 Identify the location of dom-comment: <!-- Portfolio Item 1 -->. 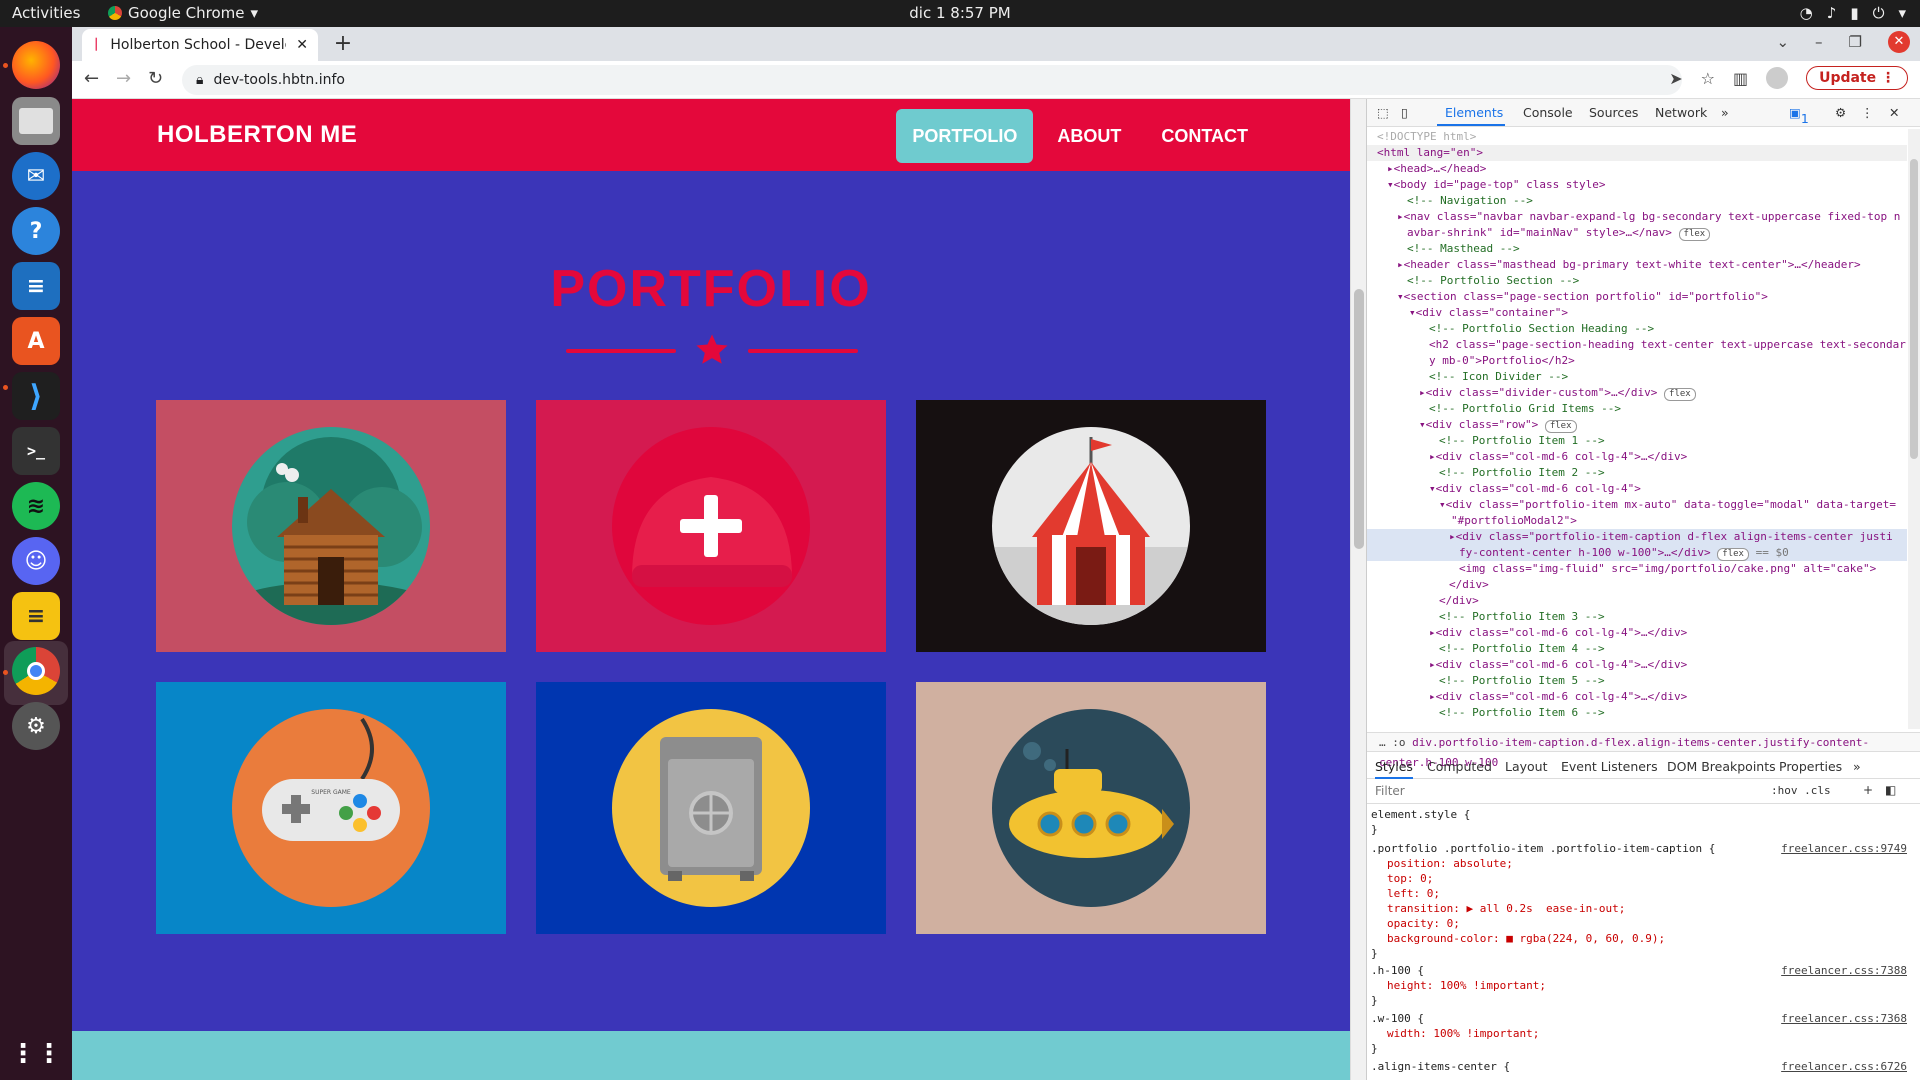
(1637, 441).